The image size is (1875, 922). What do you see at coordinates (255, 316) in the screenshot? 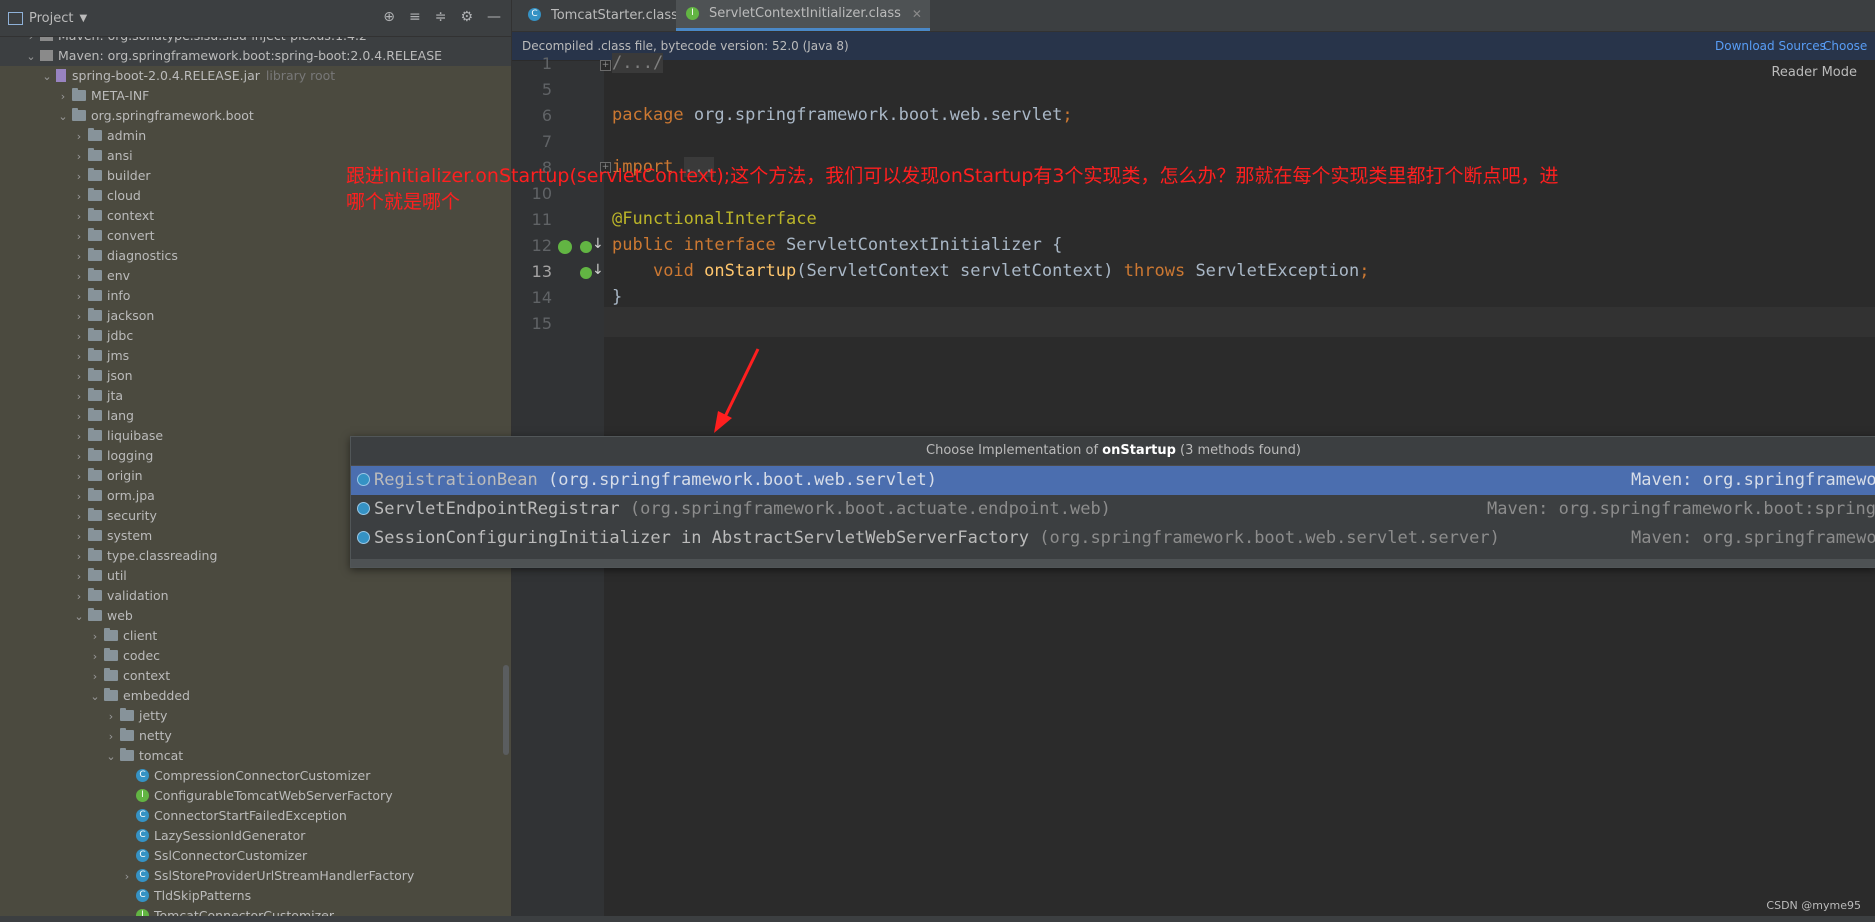
I see `tree-item: › jackson` at bounding box center [255, 316].